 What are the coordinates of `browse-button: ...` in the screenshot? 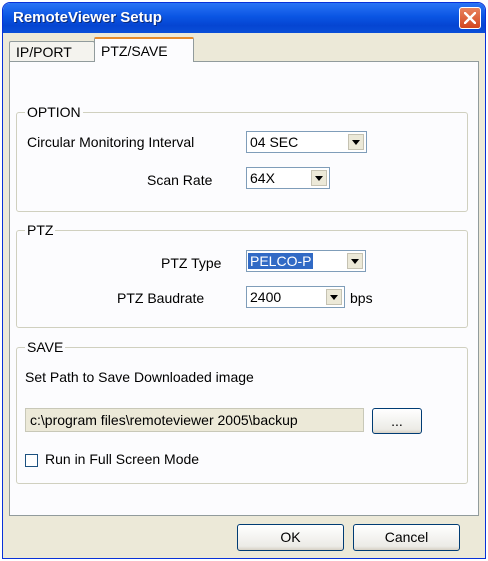 It's located at (397, 421).